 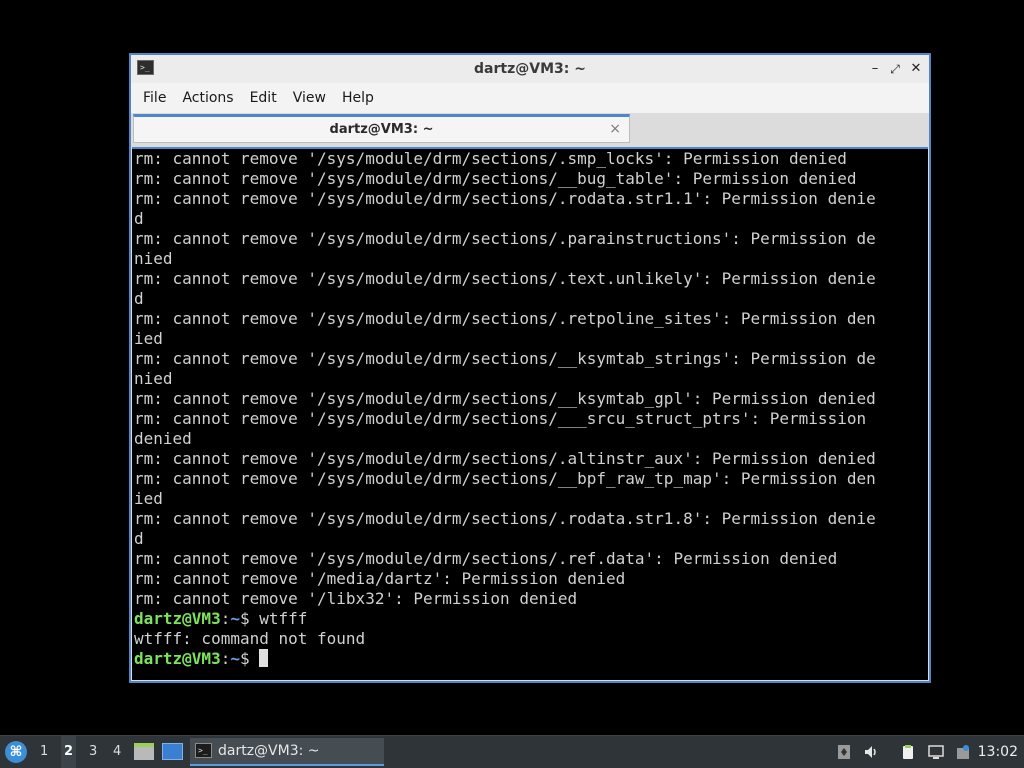 I want to click on terminal-prompt-line: dartz@VM3:~$ wtfff, so click(x=531, y=619).